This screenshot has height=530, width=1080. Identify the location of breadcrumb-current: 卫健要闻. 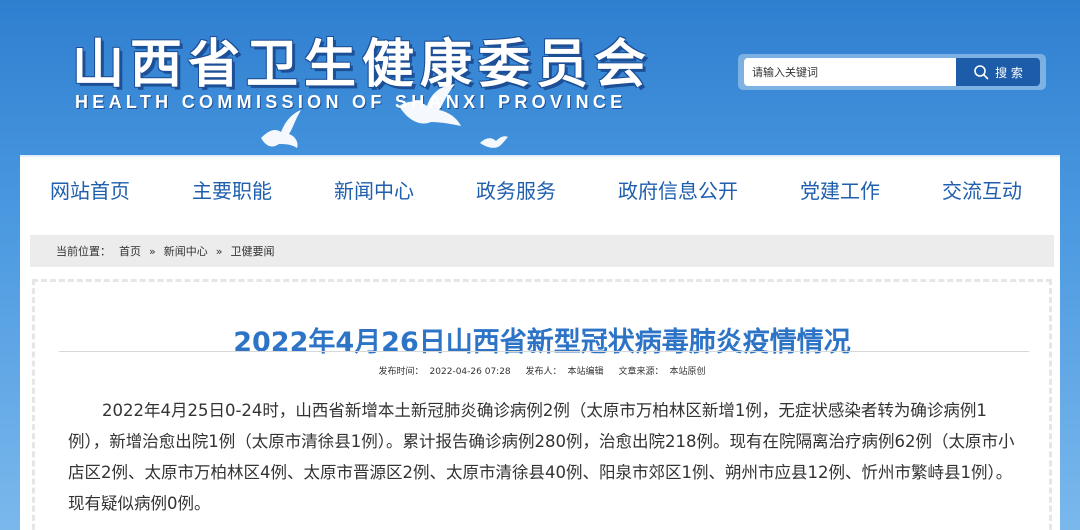
(252, 251).